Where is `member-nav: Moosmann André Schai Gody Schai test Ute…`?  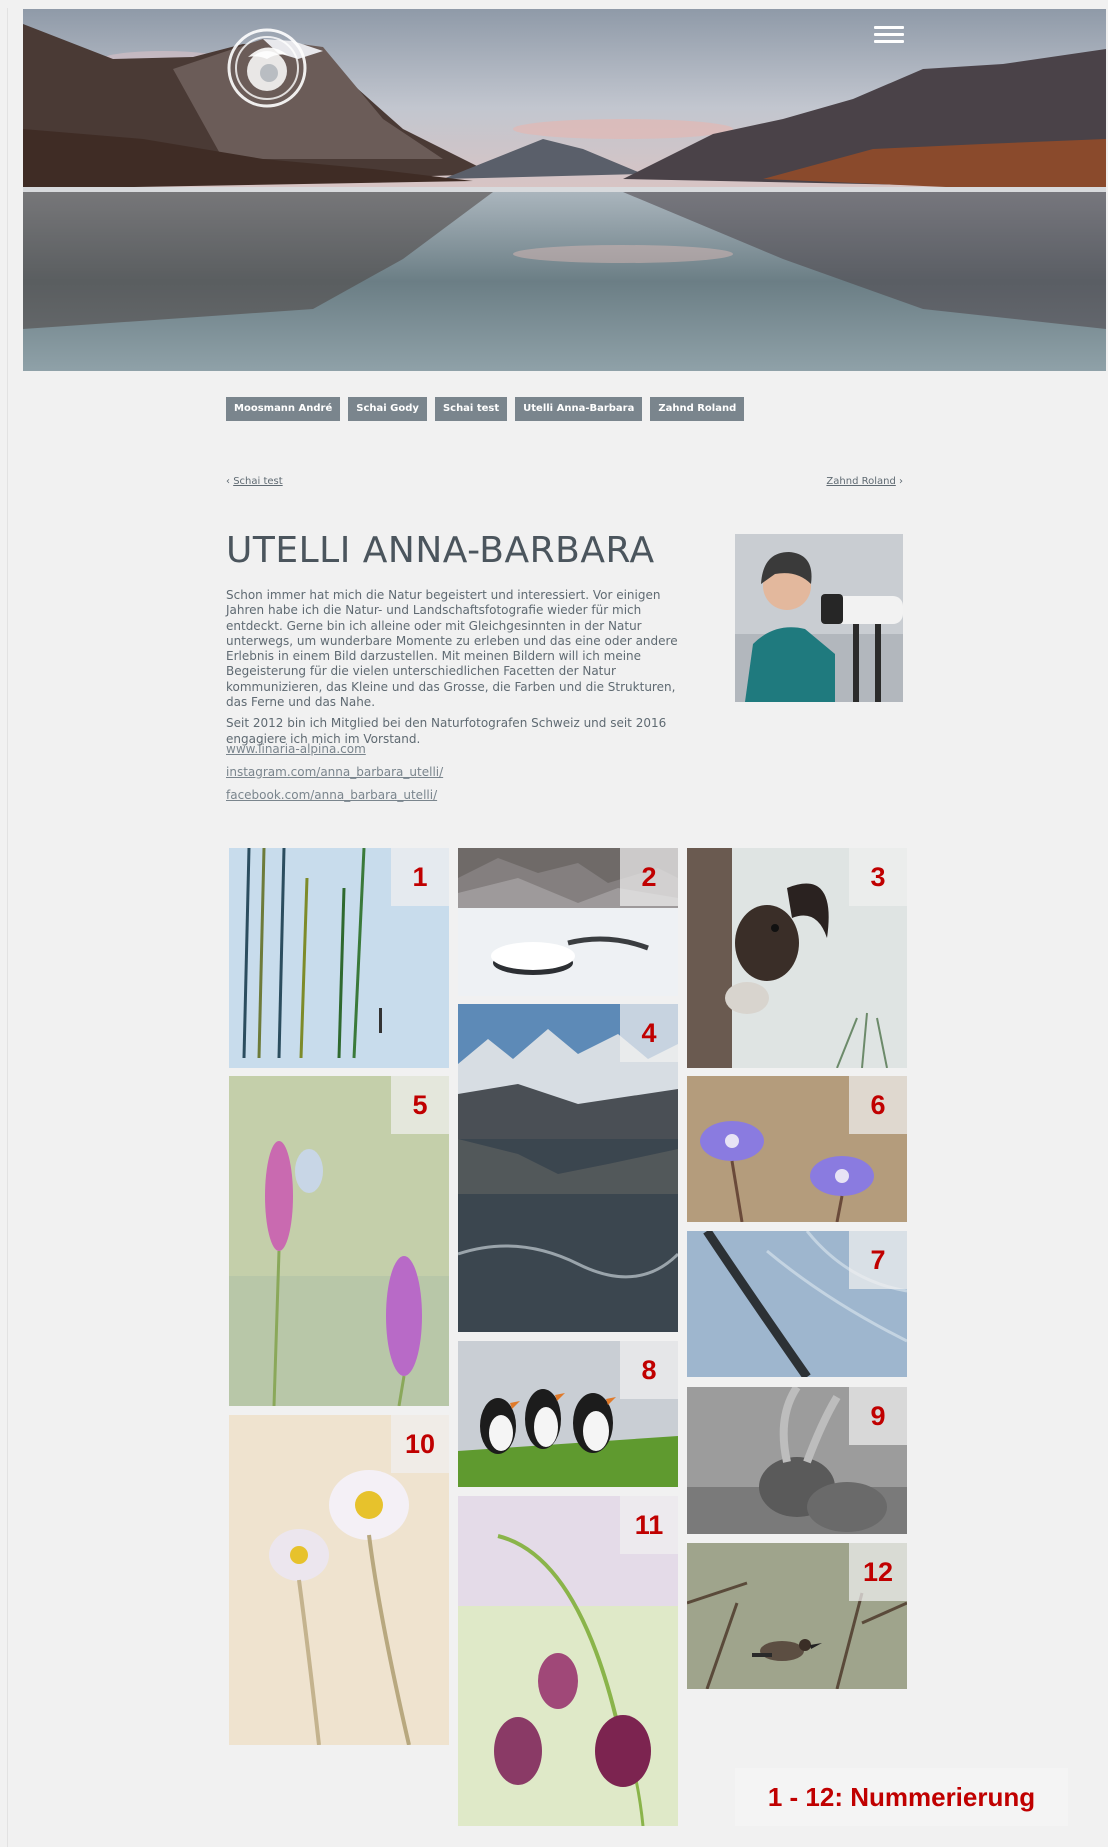 member-nav: Moosmann André Schai Gody Schai test Ute… is located at coordinates (485, 409).